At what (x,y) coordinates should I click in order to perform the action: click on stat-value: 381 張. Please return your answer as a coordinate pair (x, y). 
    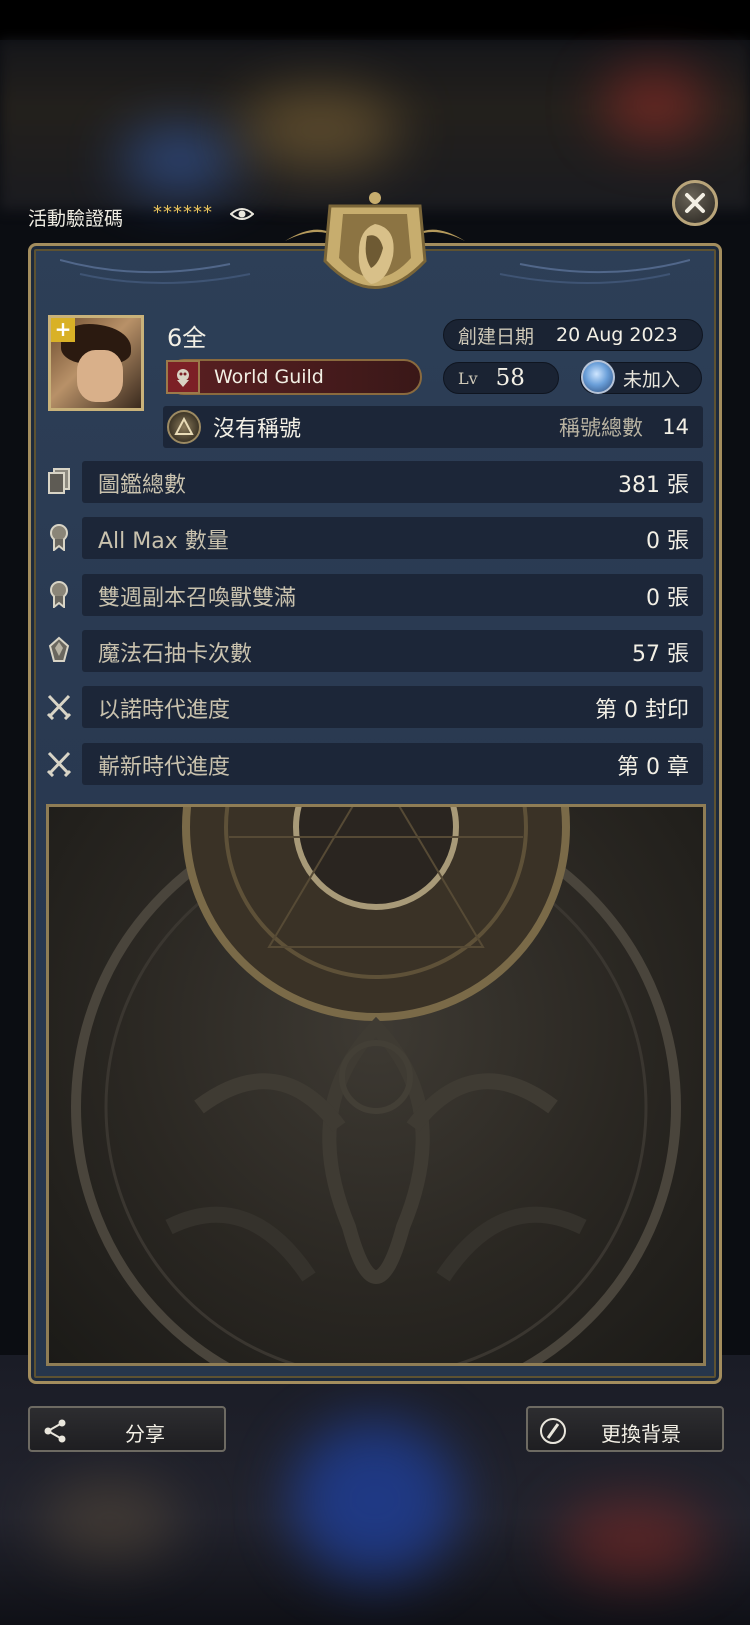
    Looking at the image, I should click on (653, 485).